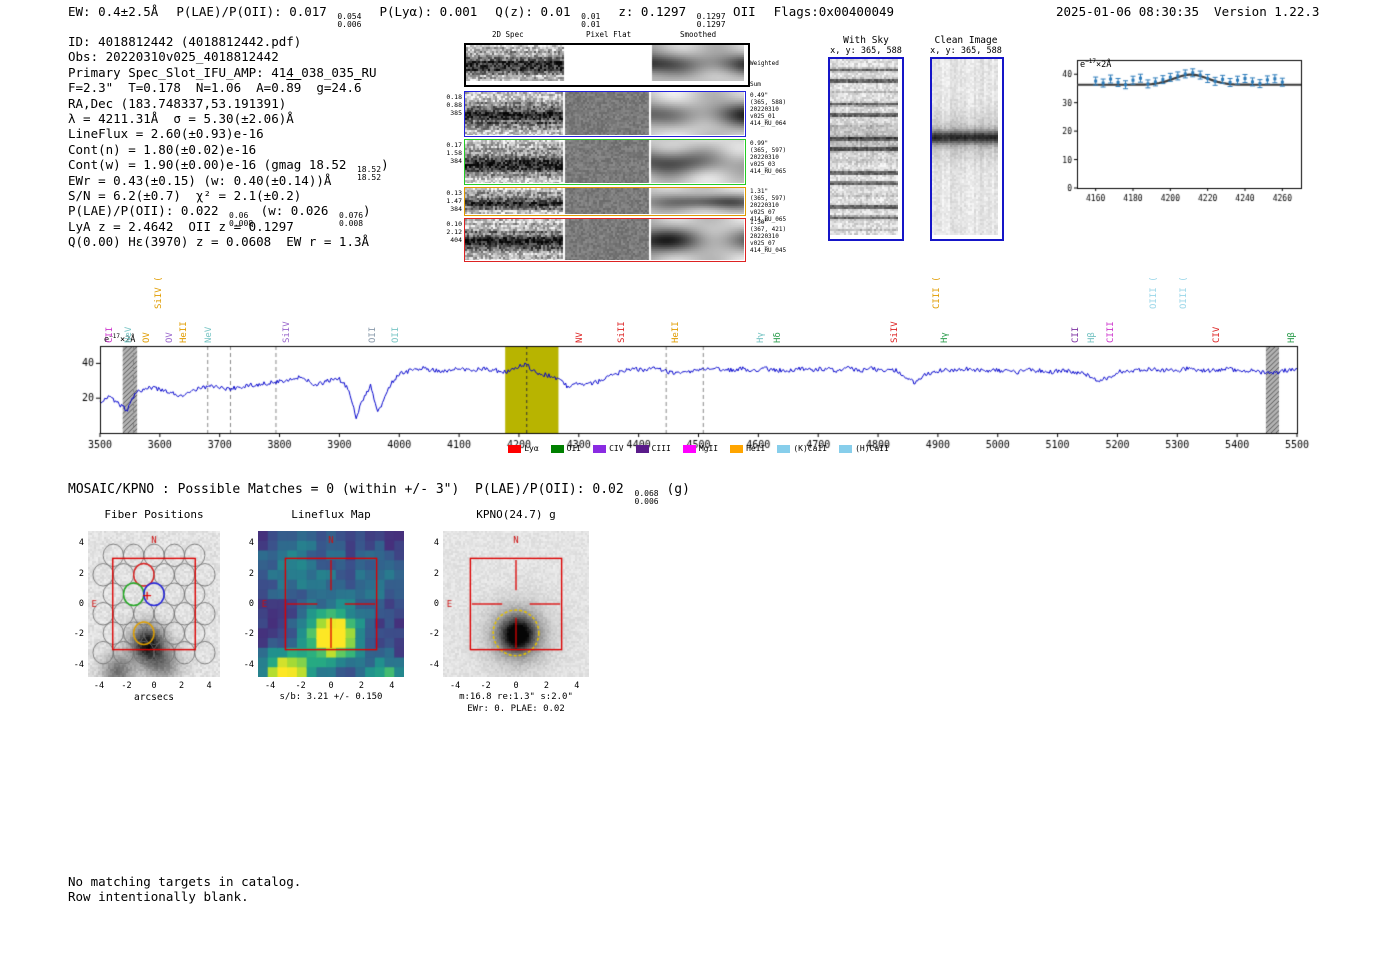  Describe the element at coordinates (228, 41) in the screenshot. I see `info-line: ID: 4018812442 (4018812442.pdf)` at that location.